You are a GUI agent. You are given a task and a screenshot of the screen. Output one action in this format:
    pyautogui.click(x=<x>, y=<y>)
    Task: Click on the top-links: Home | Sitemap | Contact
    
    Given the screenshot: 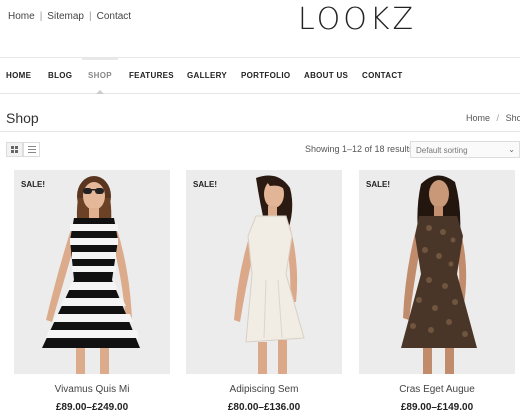 What is the action you would take?
    pyautogui.click(x=69, y=16)
    